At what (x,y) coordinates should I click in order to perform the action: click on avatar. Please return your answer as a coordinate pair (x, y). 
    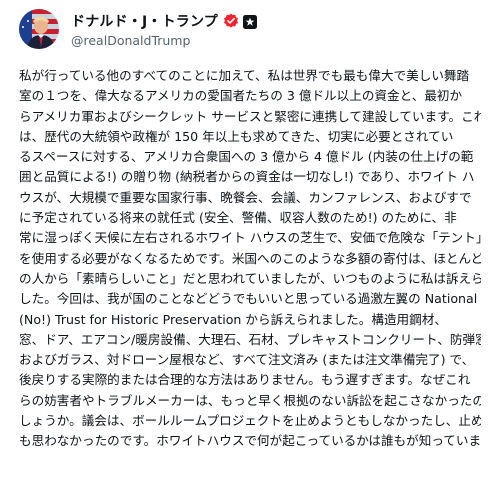
    Looking at the image, I should click on (39, 29).